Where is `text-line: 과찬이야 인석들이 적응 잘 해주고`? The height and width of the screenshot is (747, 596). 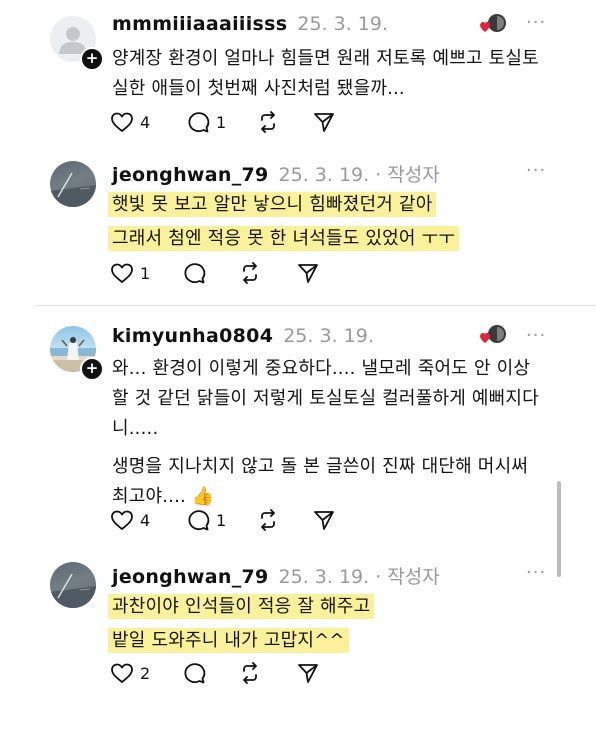 text-line: 과찬이야 인석들이 적응 잘 해주고 is located at coordinates (241, 606).